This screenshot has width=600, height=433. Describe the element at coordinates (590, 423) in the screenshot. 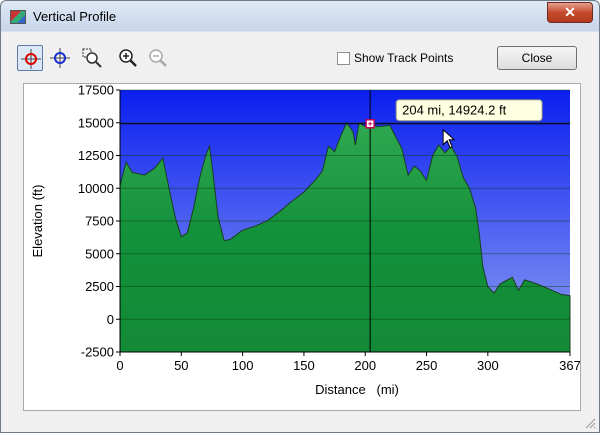

I see `resize-grip-icon` at that location.